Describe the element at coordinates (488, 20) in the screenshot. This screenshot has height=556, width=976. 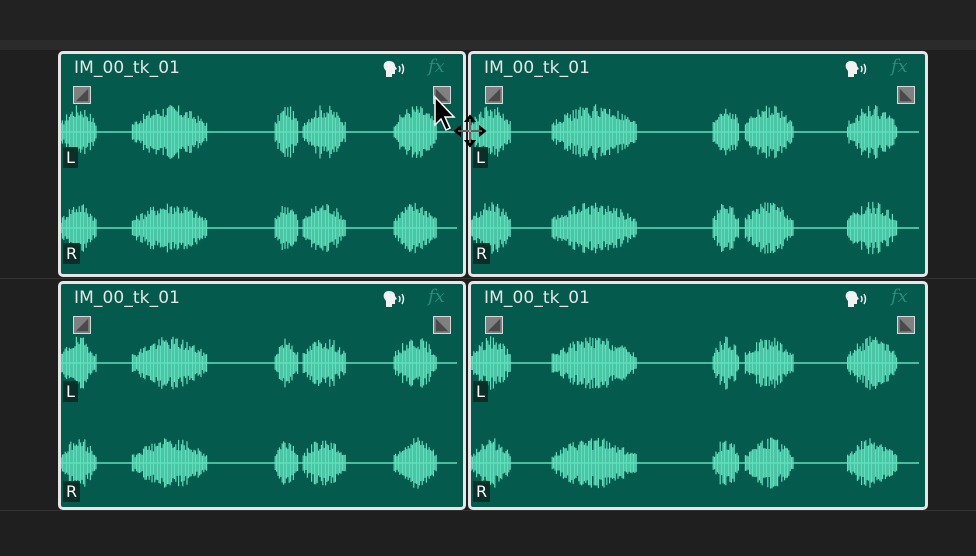
I see `timeline-header` at that location.